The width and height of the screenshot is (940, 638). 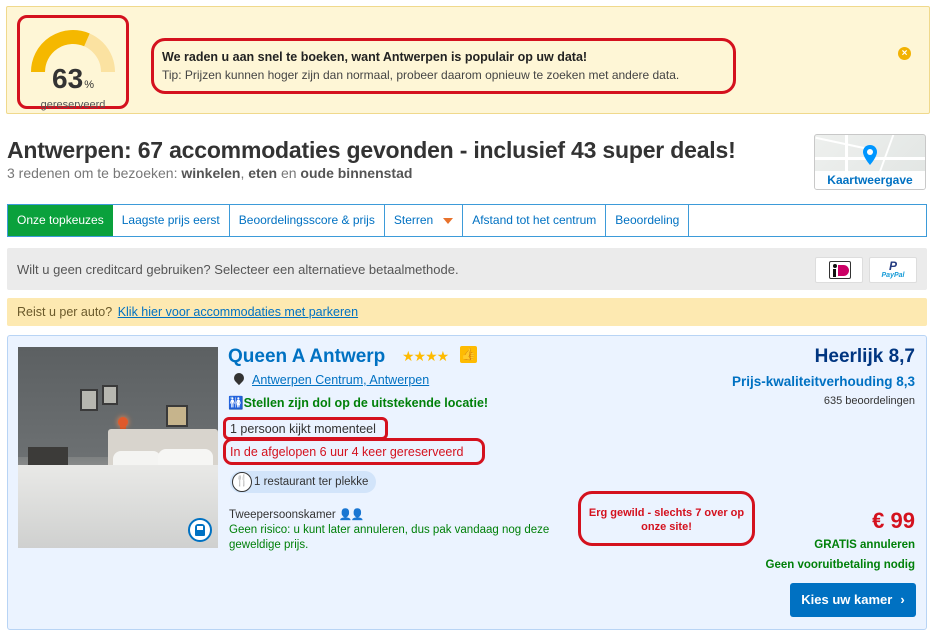 What do you see at coordinates (303, 482) in the screenshot?
I see `restaurant-badge: 🍴 1 restaurant ter plekke` at bounding box center [303, 482].